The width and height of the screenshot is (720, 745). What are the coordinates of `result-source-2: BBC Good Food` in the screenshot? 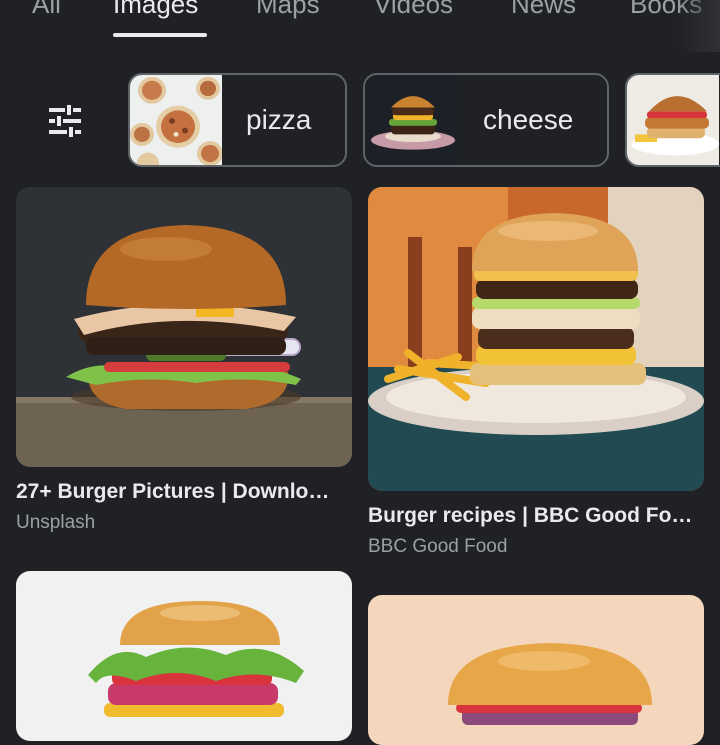 It's located at (438, 546).